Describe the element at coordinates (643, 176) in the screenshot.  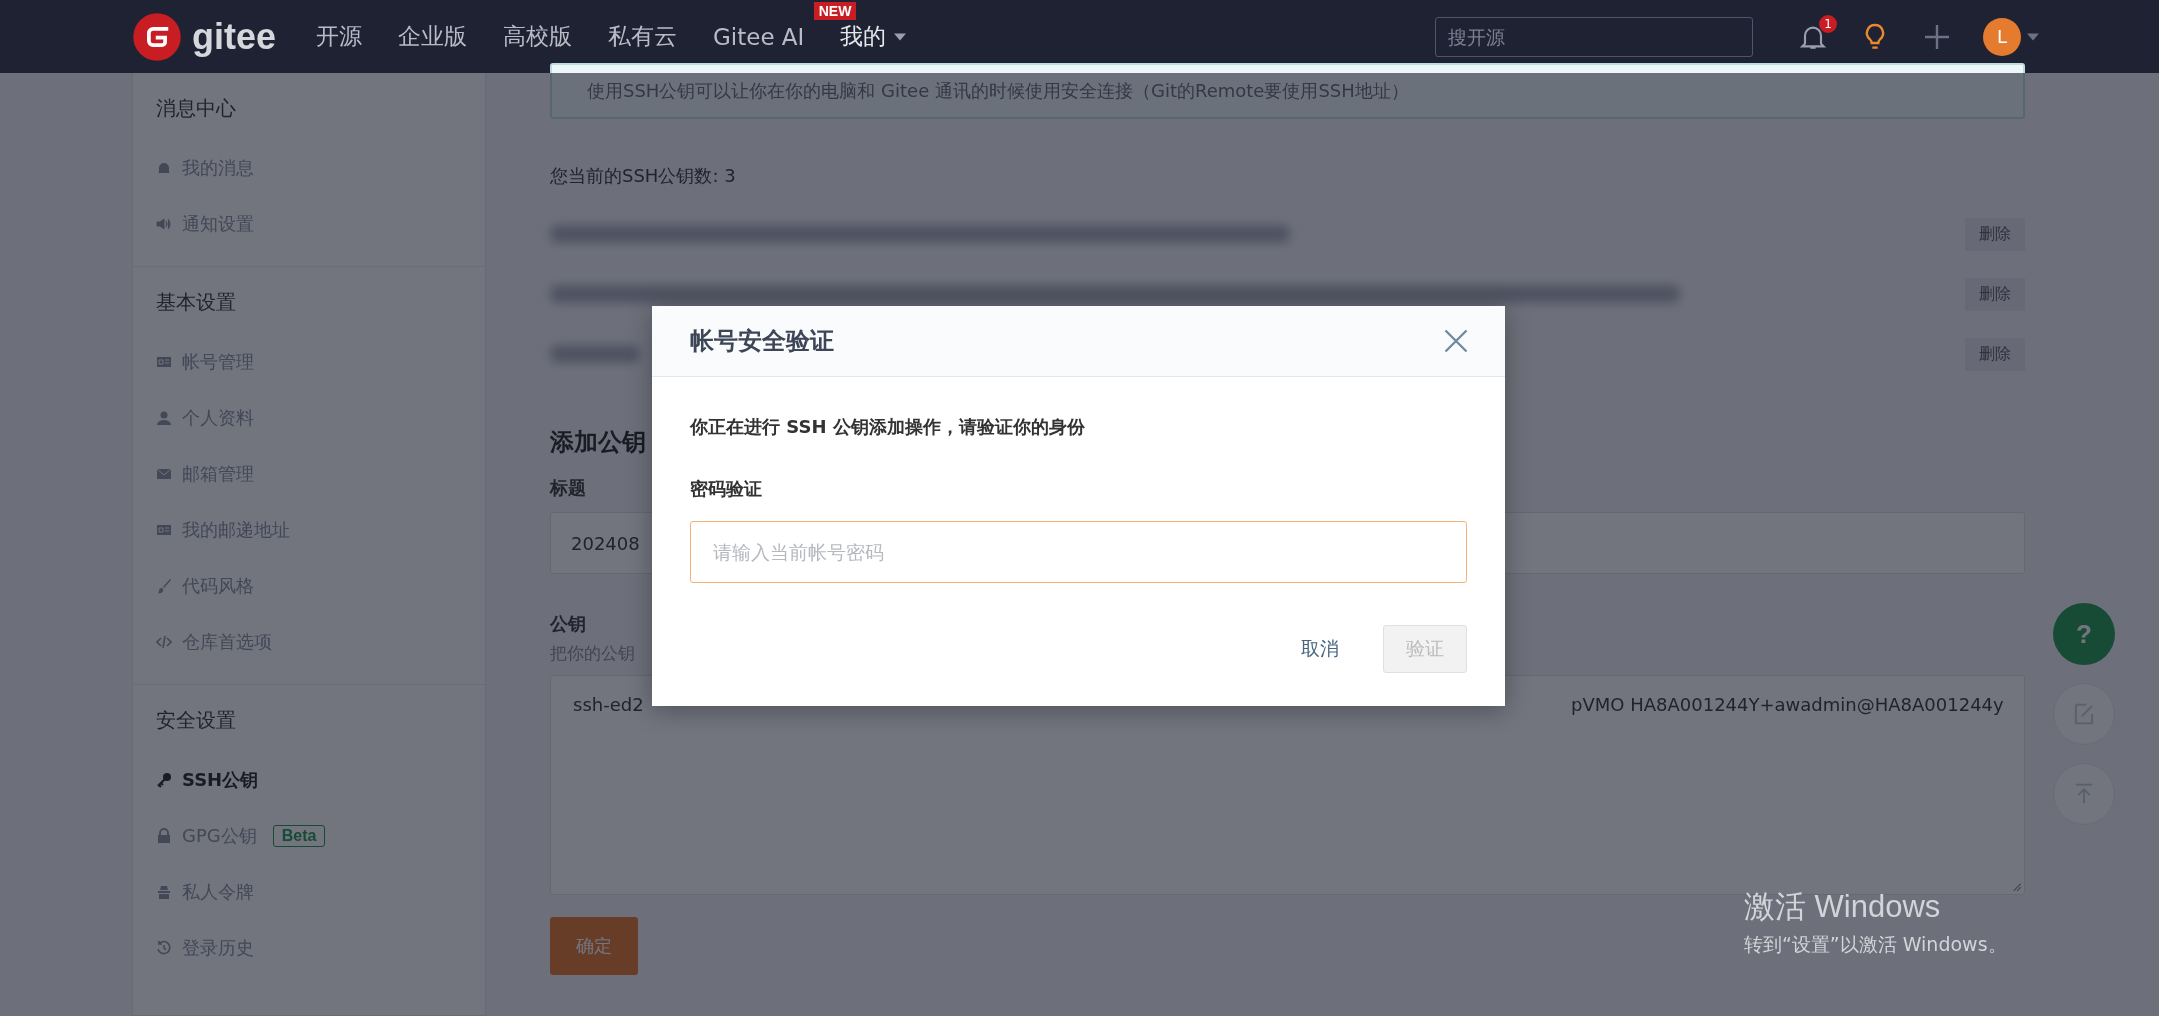
I see `key-count-text: 您当前的SSH公钥数: 3` at that location.